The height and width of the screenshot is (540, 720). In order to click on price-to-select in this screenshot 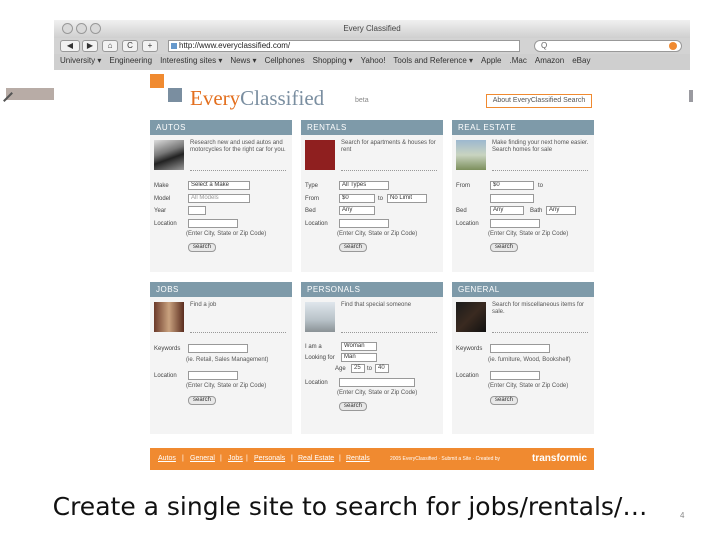, I will do `click(512, 198)`.